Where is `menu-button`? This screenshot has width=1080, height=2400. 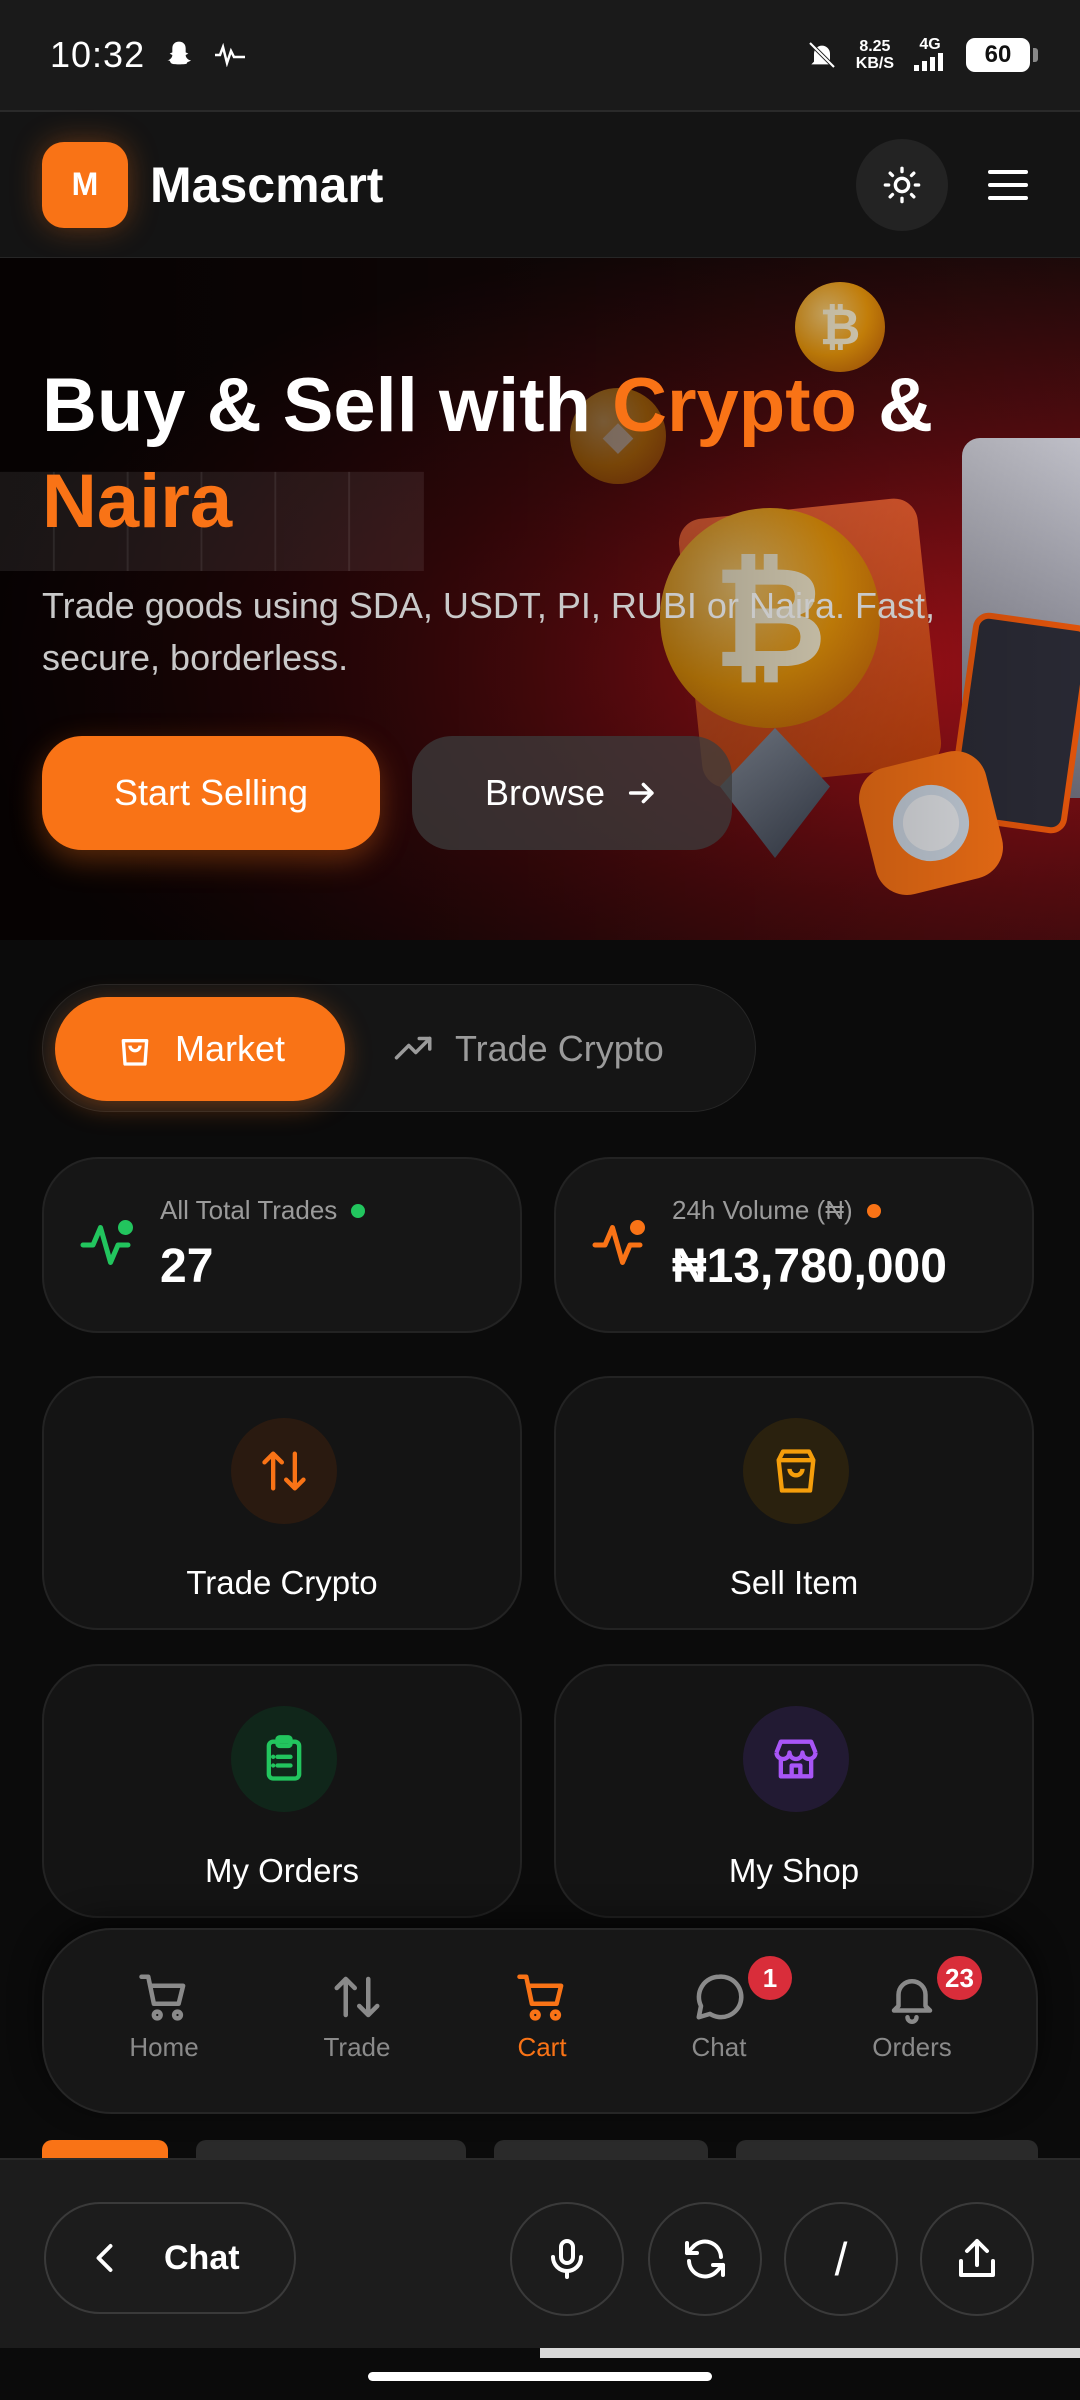 menu-button is located at coordinates (1008, 185).